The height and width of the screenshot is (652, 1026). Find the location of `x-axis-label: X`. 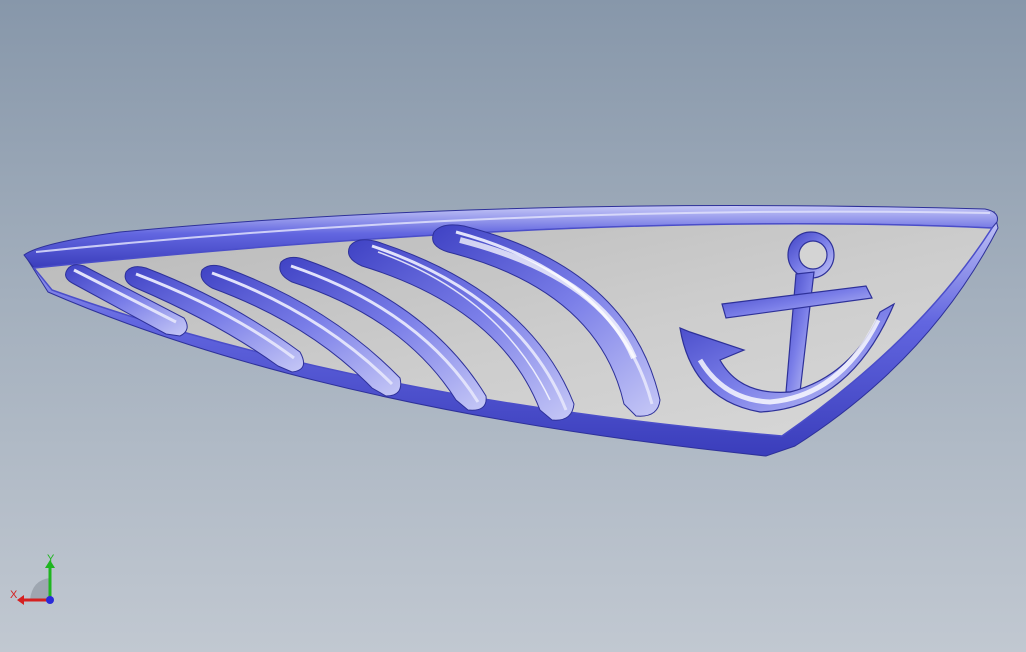

x-axis-label: X is located at coordinates (14, 595).